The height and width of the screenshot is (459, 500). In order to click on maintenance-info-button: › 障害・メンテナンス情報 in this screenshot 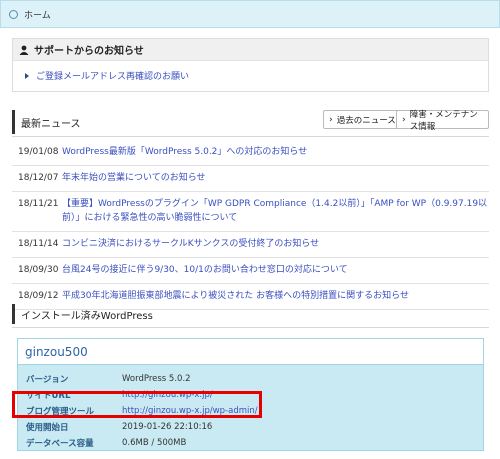, I will do `click(442, 120)`.